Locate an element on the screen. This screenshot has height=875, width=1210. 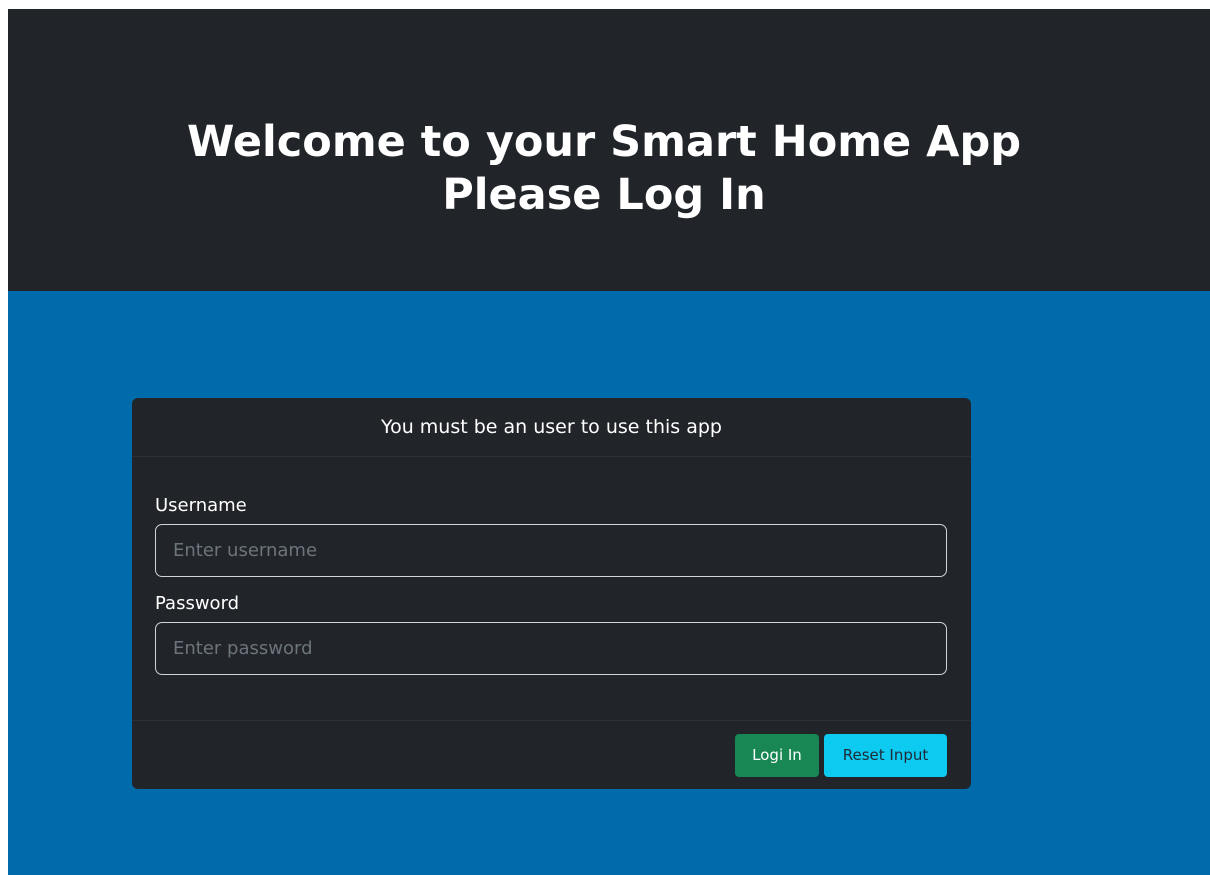
title-line-welcome: Welcome to your Smart Home App is located at coordinates (604, 141).